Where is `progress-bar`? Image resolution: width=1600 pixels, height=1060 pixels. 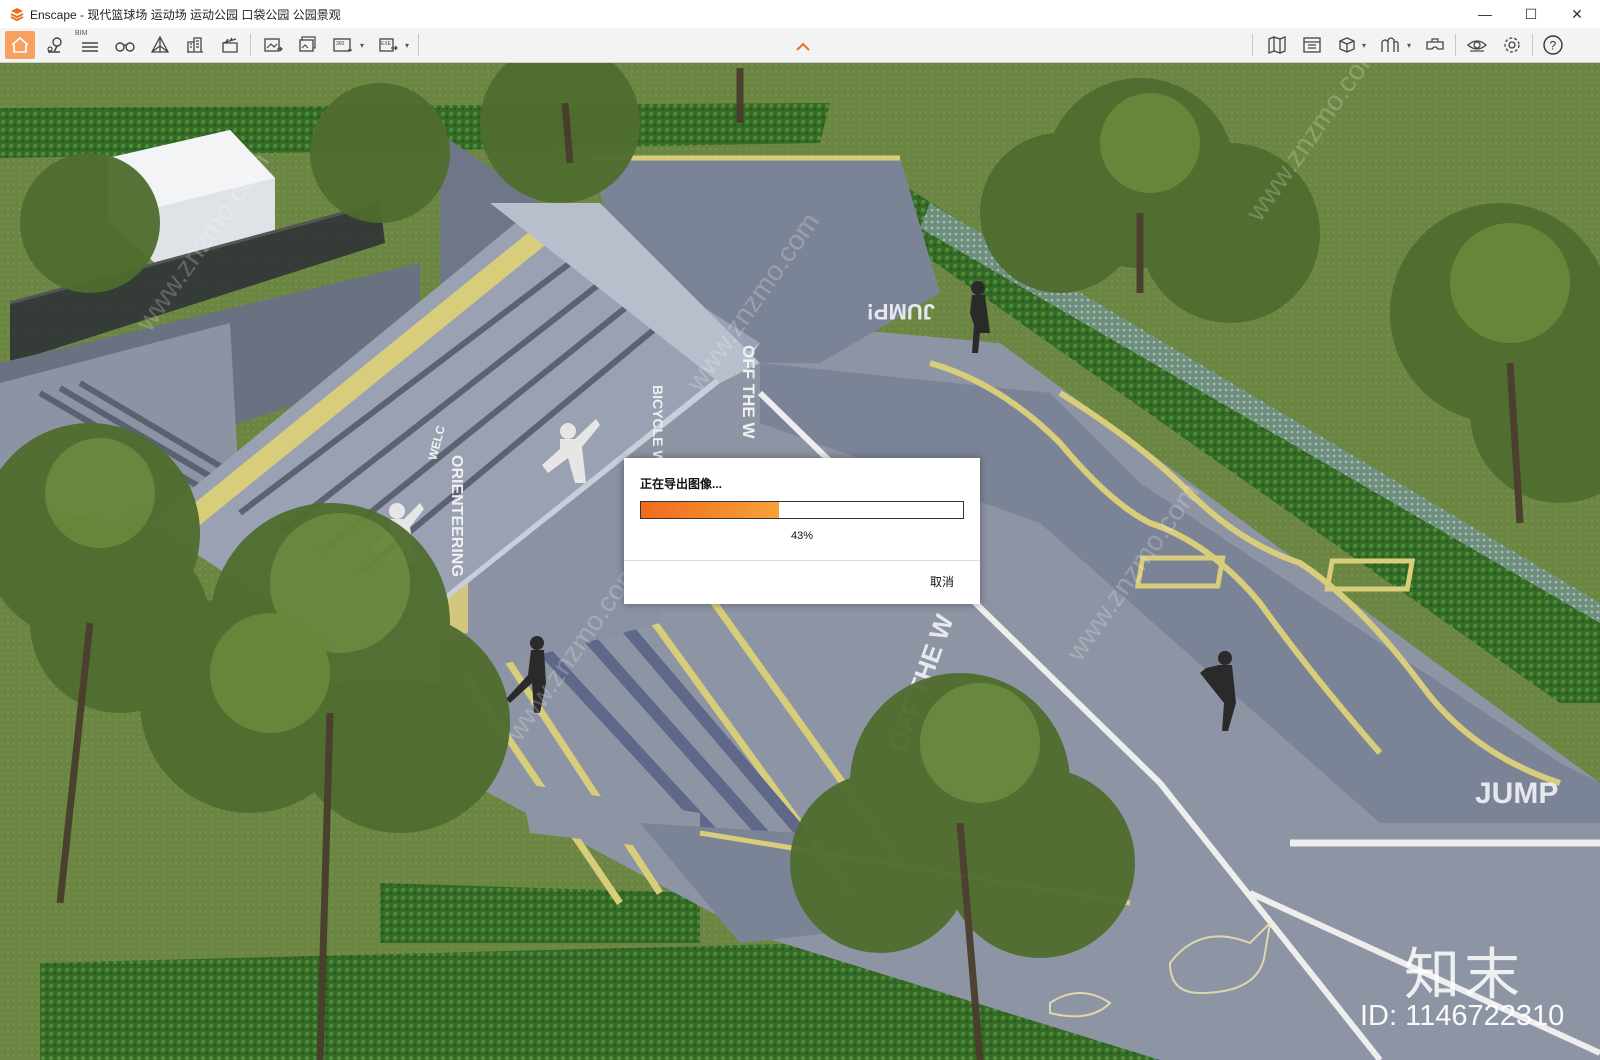 progress-bar is located at coordinates (802, 510).